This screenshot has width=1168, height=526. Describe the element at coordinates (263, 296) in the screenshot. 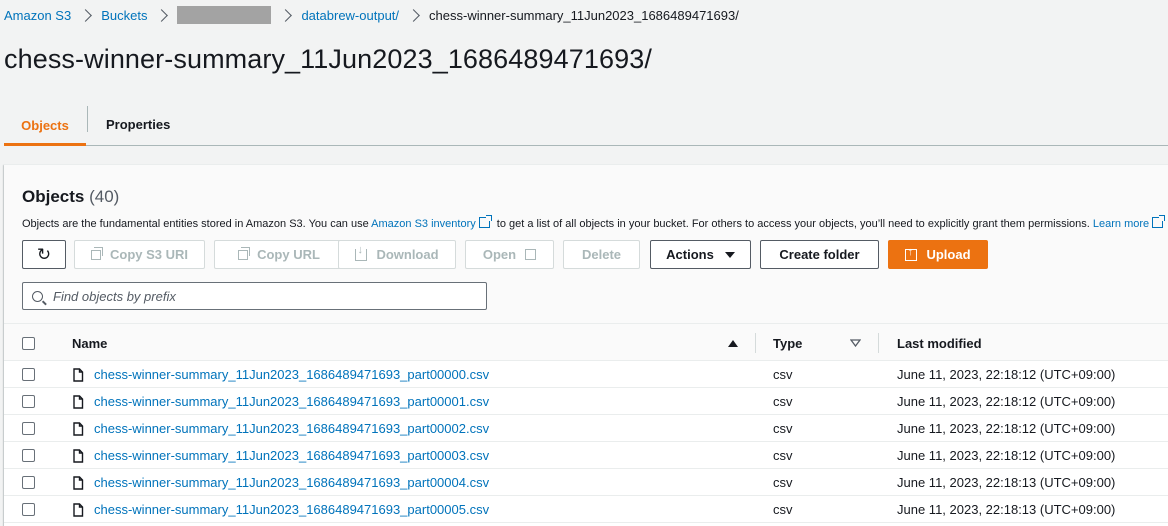

I see `search-input` at that location.